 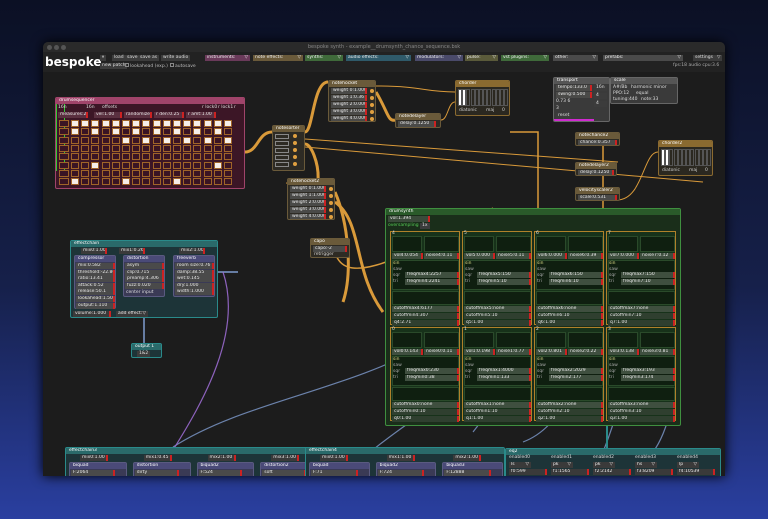 I want to click on checkbox-box, so click(x=172, y=65).